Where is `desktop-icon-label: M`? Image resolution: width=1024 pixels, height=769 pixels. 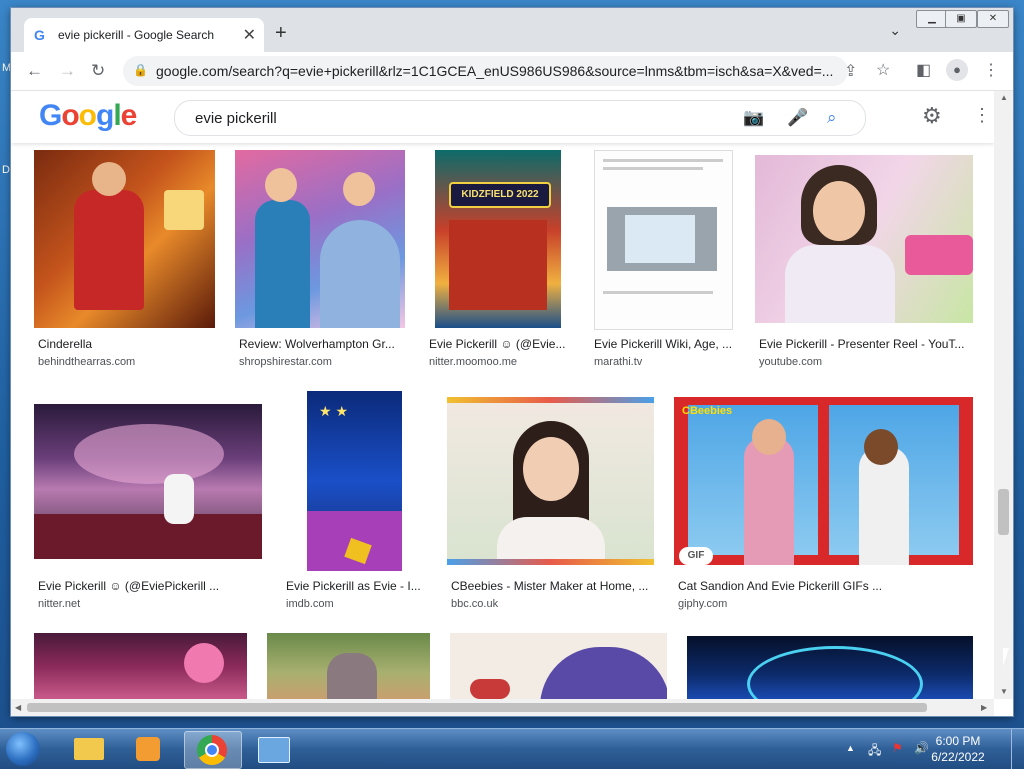 desktop-icon-label: M is located at coordinates (7, 68).